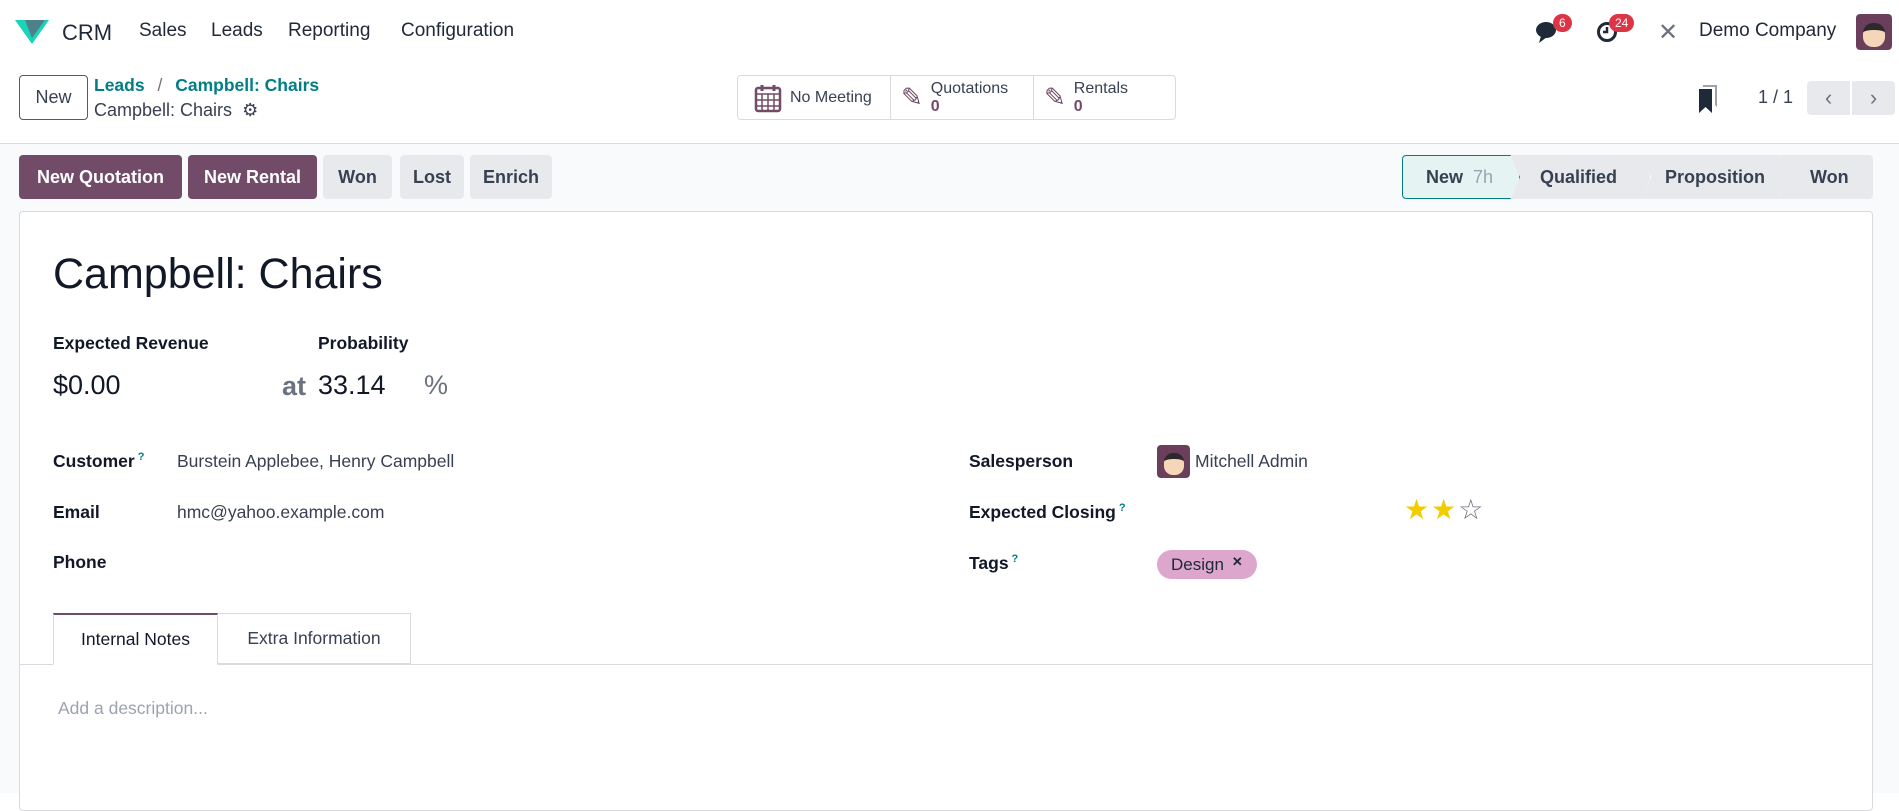 Image resolution: width=1899 pixels, height=811 pixels. Describe the element at coordinates (1197, 564) in the screenshot. I see `tag-label: Design` at that location.